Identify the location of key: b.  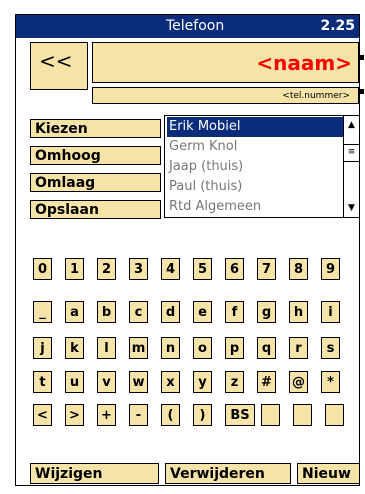
(106, 312).